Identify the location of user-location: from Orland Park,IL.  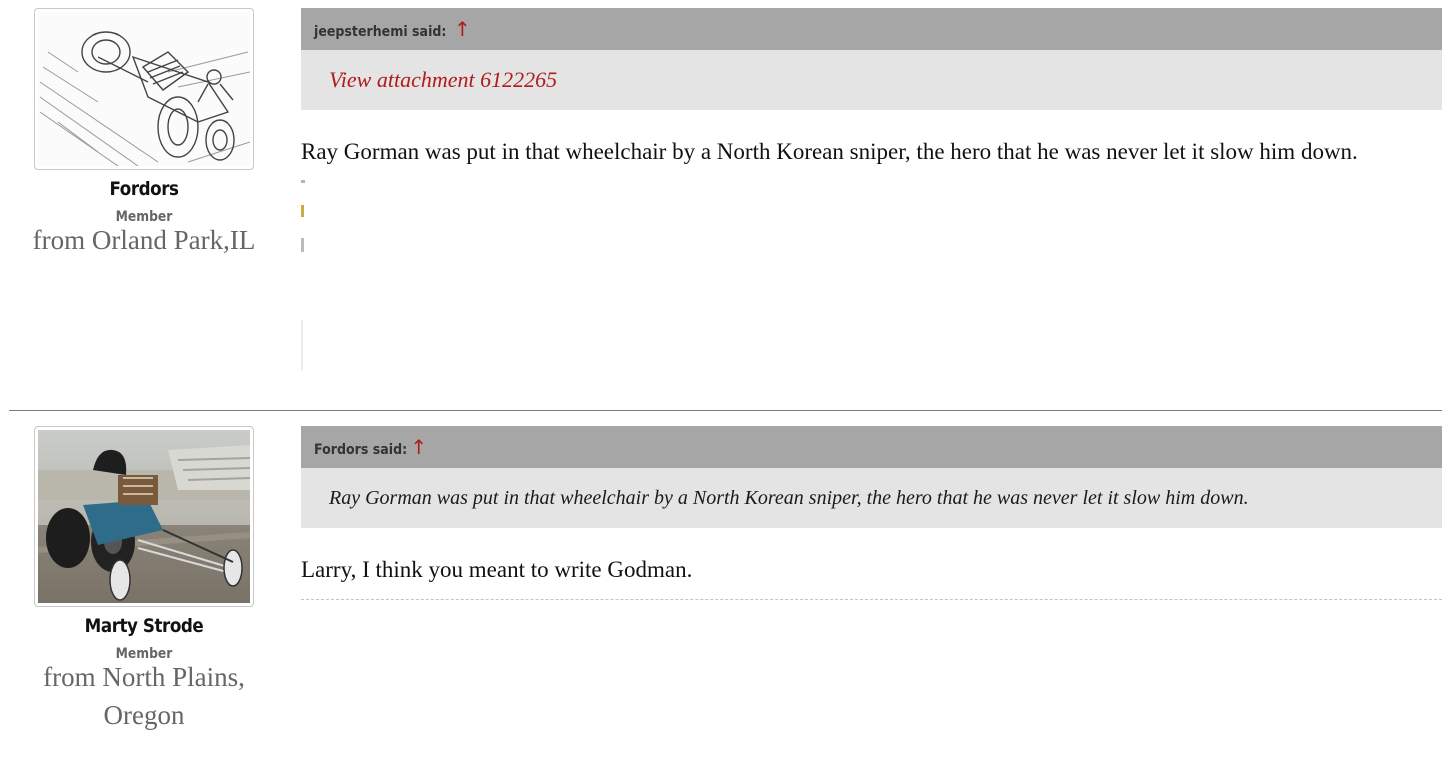
(144, 240).